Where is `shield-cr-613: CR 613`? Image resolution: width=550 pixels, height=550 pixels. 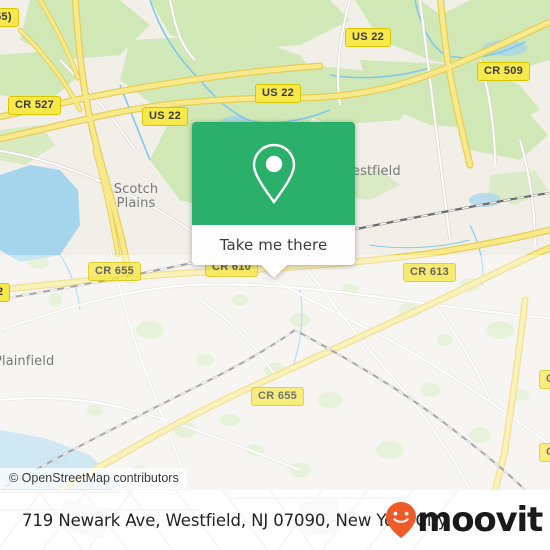 shield-cr-613: CR 613 is located at coordinates (430, 272).